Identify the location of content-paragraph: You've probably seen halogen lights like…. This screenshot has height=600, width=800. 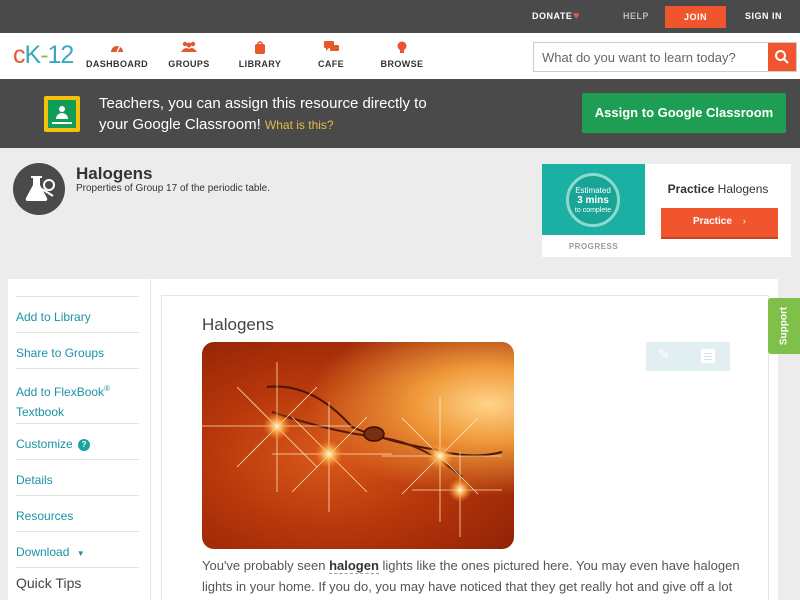
(472, 577).